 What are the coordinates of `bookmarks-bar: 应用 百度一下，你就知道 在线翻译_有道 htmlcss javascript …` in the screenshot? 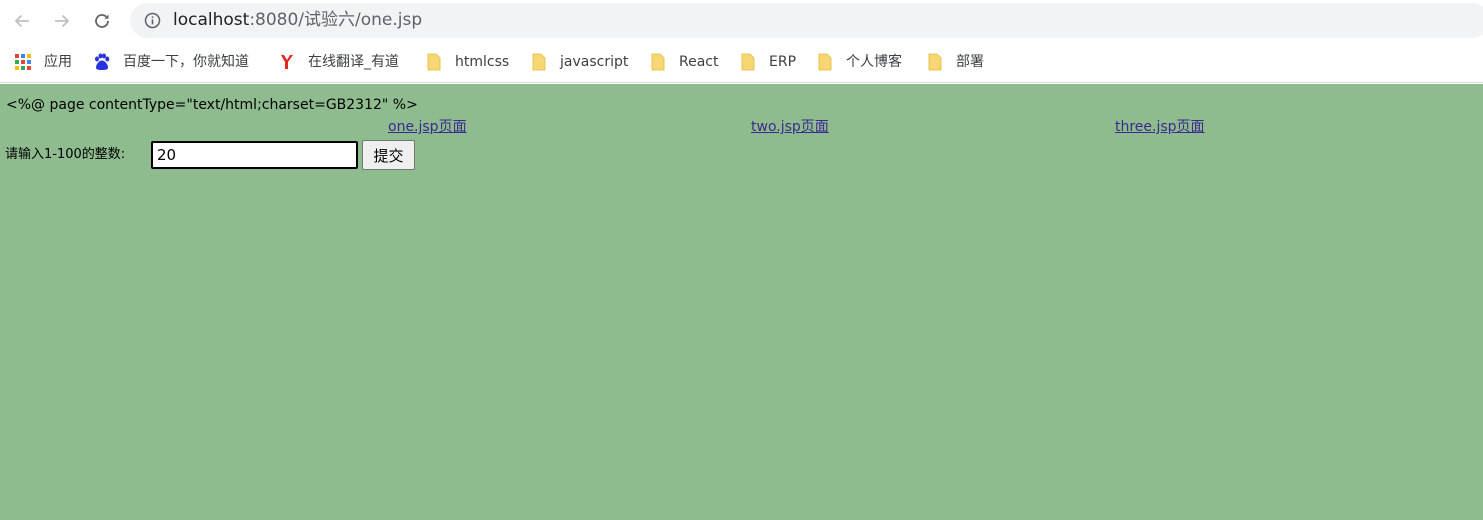 It's located at (741, 62).